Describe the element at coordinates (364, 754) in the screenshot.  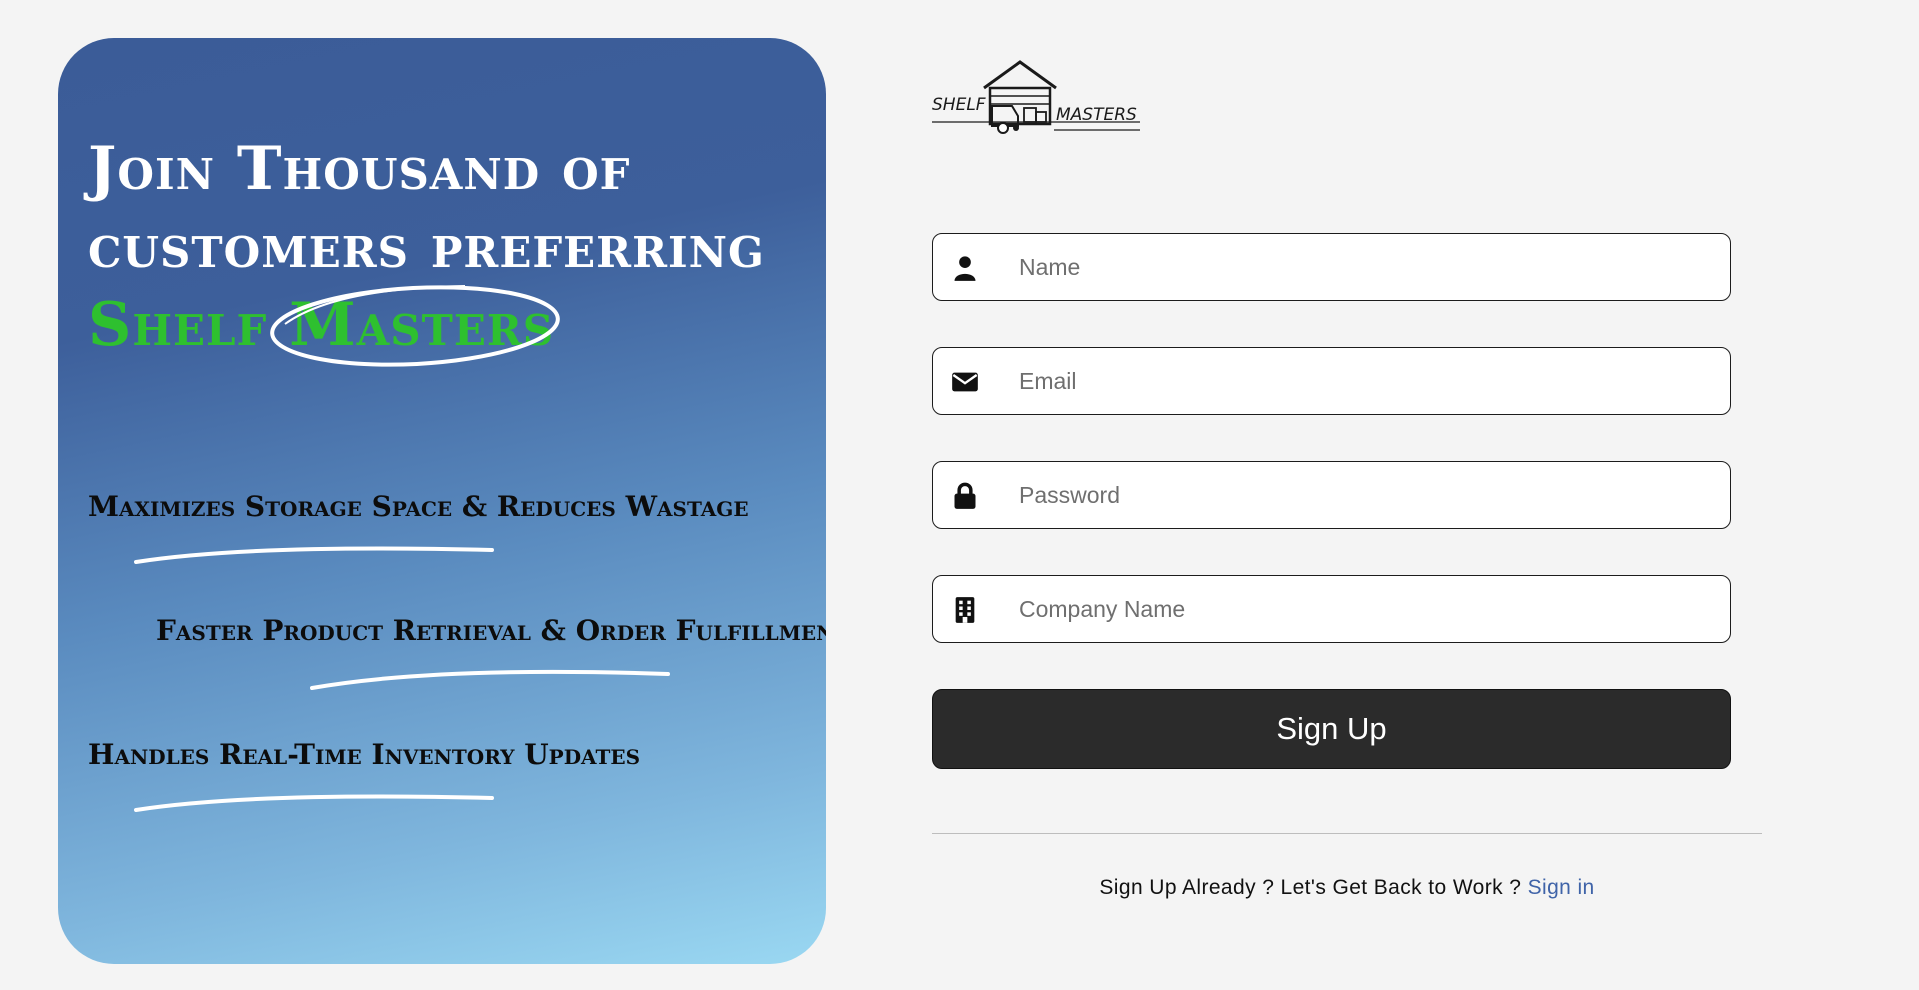
I see `feature-realtime: Handles Real-Time Inventory Updates` at that location.